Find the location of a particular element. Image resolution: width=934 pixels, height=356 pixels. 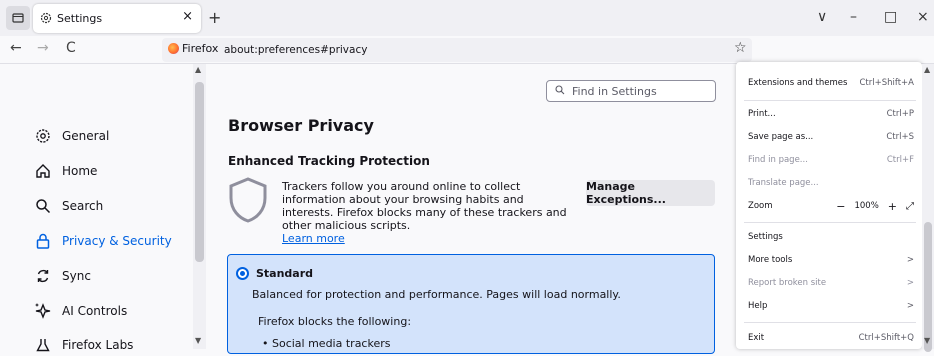

etp-title: Enhanced Tracking Protection is located at coordinates (329, 161).